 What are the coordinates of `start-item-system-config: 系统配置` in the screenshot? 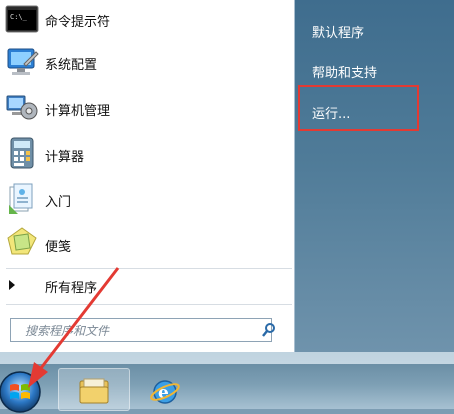 It's located at (147, 62).